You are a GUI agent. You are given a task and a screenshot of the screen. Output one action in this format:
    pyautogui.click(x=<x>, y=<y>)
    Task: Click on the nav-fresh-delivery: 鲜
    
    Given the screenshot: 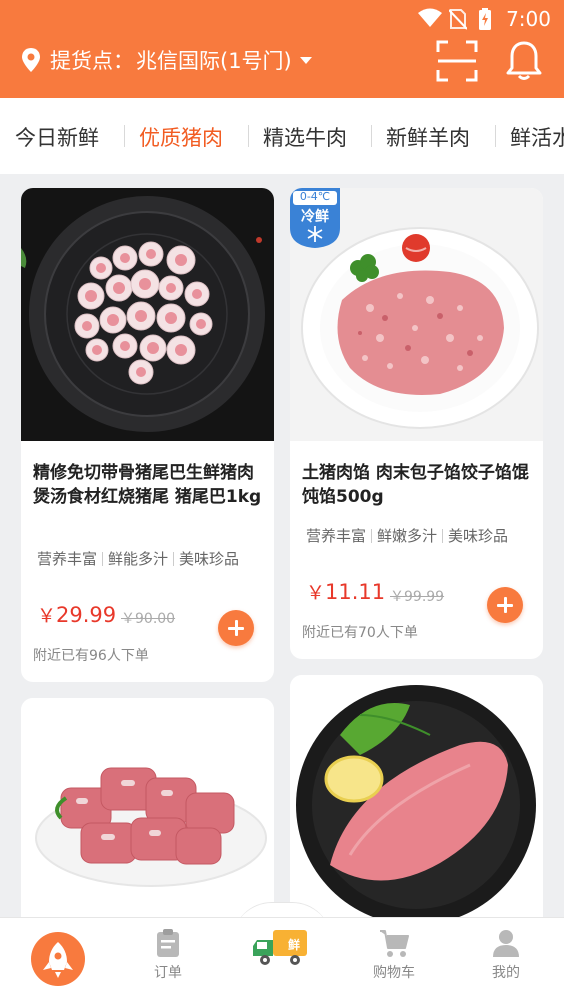 What is the action you would take?
    pyautogui.click(x=282, y=948)
    